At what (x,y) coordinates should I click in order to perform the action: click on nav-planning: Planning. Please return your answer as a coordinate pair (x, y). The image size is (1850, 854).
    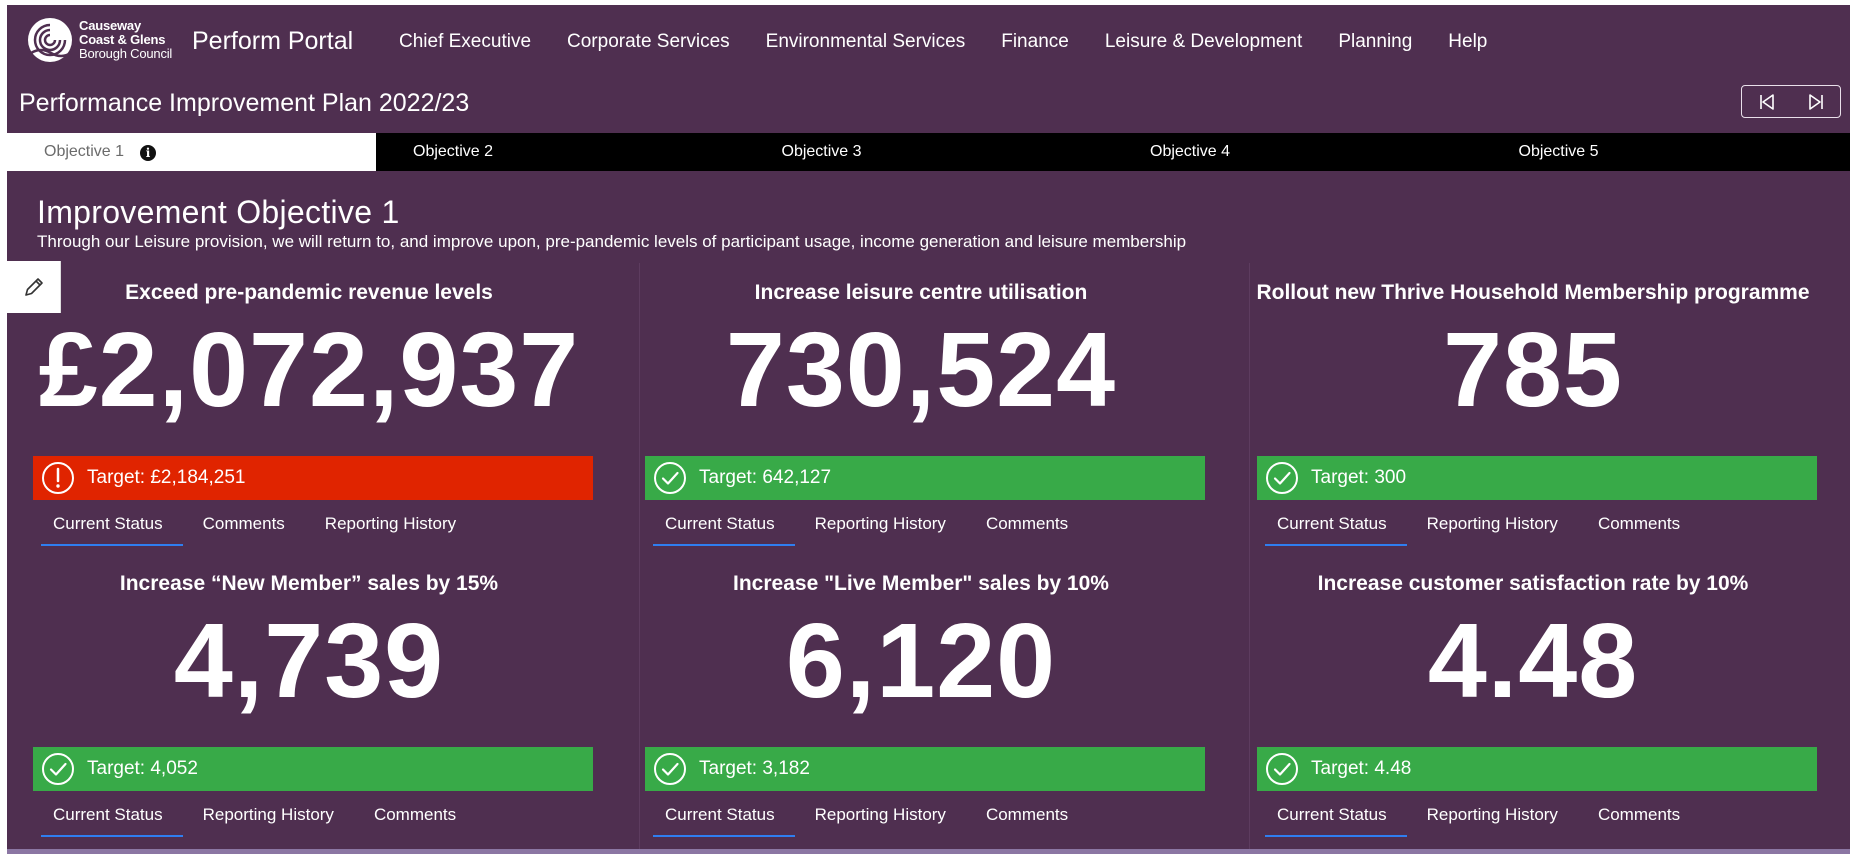
    Looking at the image, I should click on (1375, 42).